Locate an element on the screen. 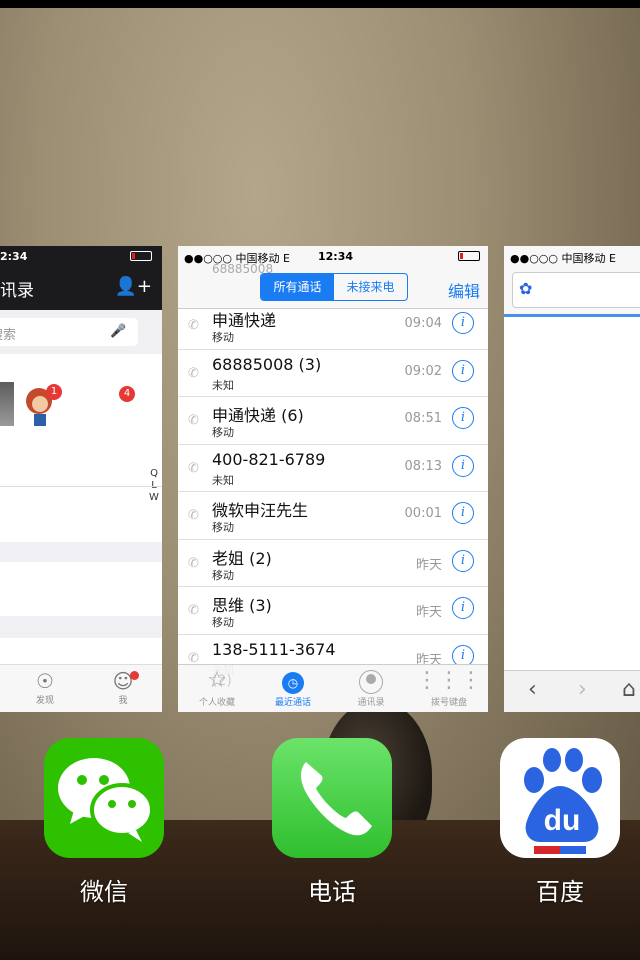 The height and width of the screenshot is (960, 640). notification-dot is located at coordinates (134, 675).